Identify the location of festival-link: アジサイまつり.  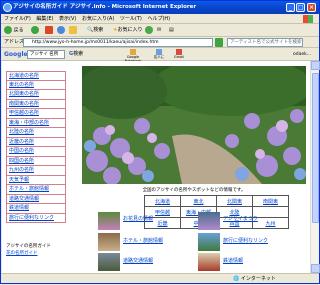
(240, 218).